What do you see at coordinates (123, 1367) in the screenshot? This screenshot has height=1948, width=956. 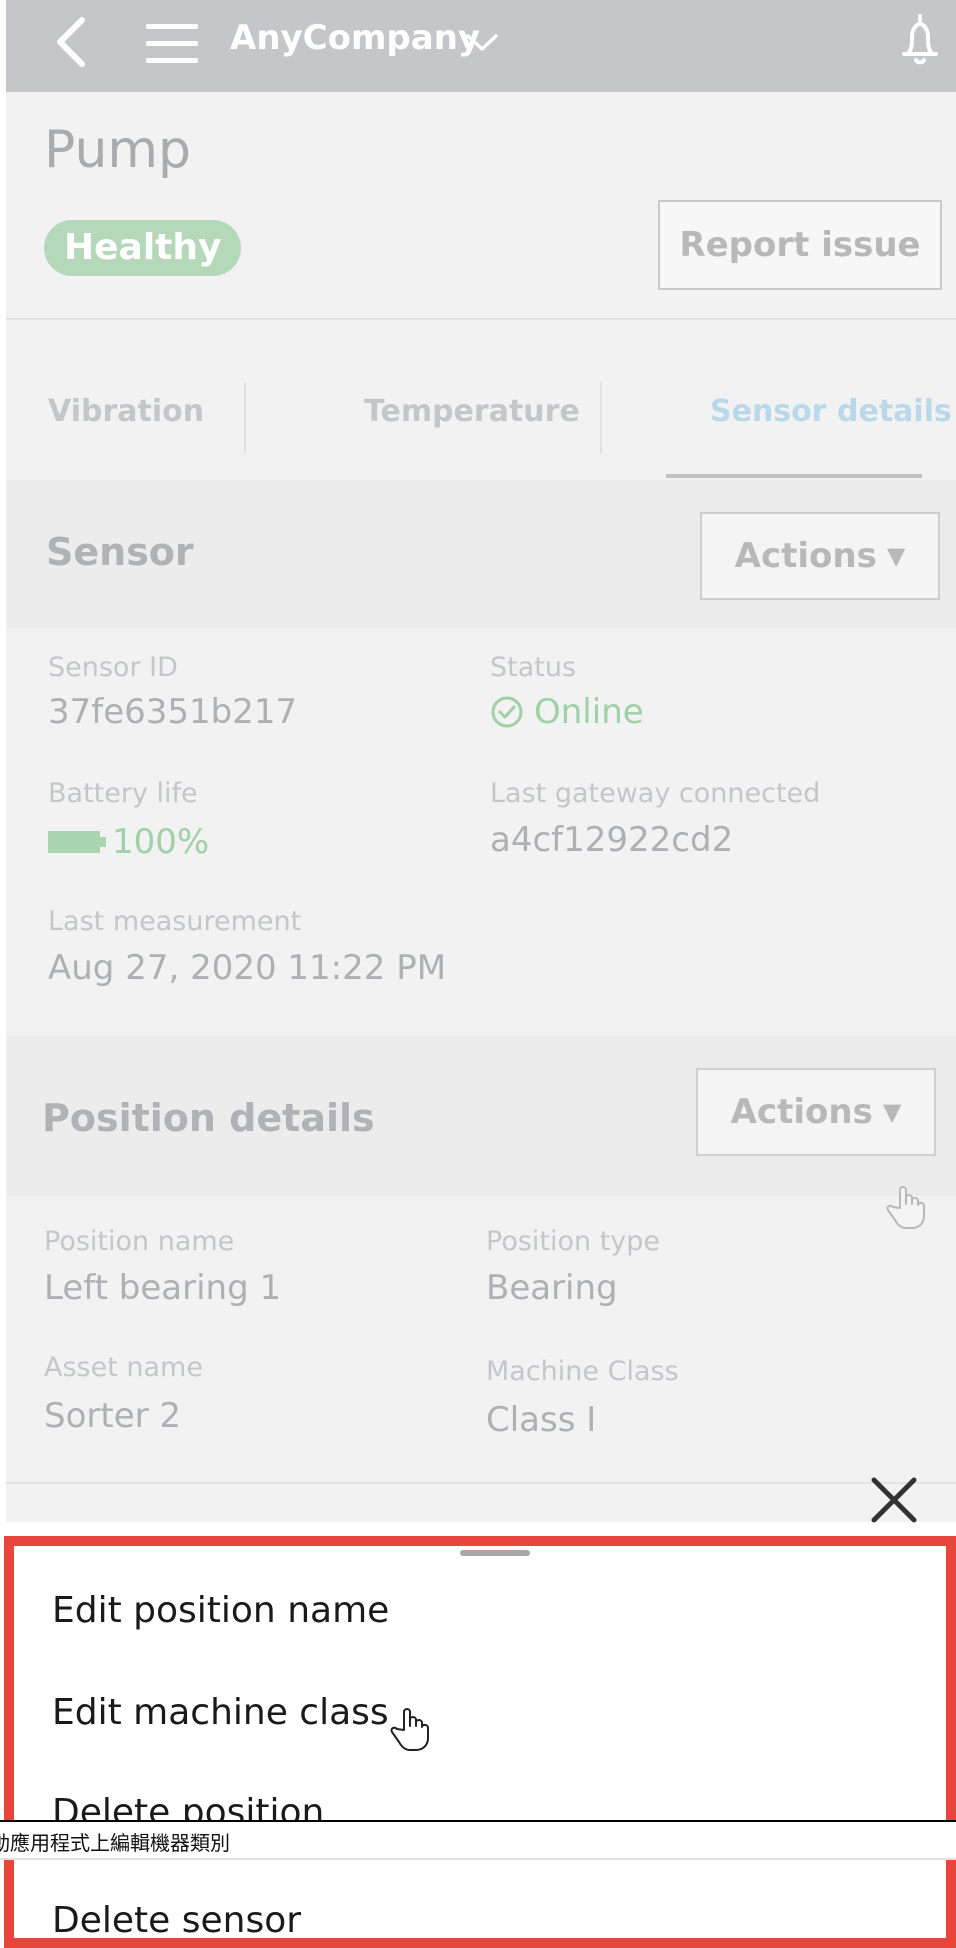 I see `asset-name-label: Asset name` at bounding box center [123, 1367].